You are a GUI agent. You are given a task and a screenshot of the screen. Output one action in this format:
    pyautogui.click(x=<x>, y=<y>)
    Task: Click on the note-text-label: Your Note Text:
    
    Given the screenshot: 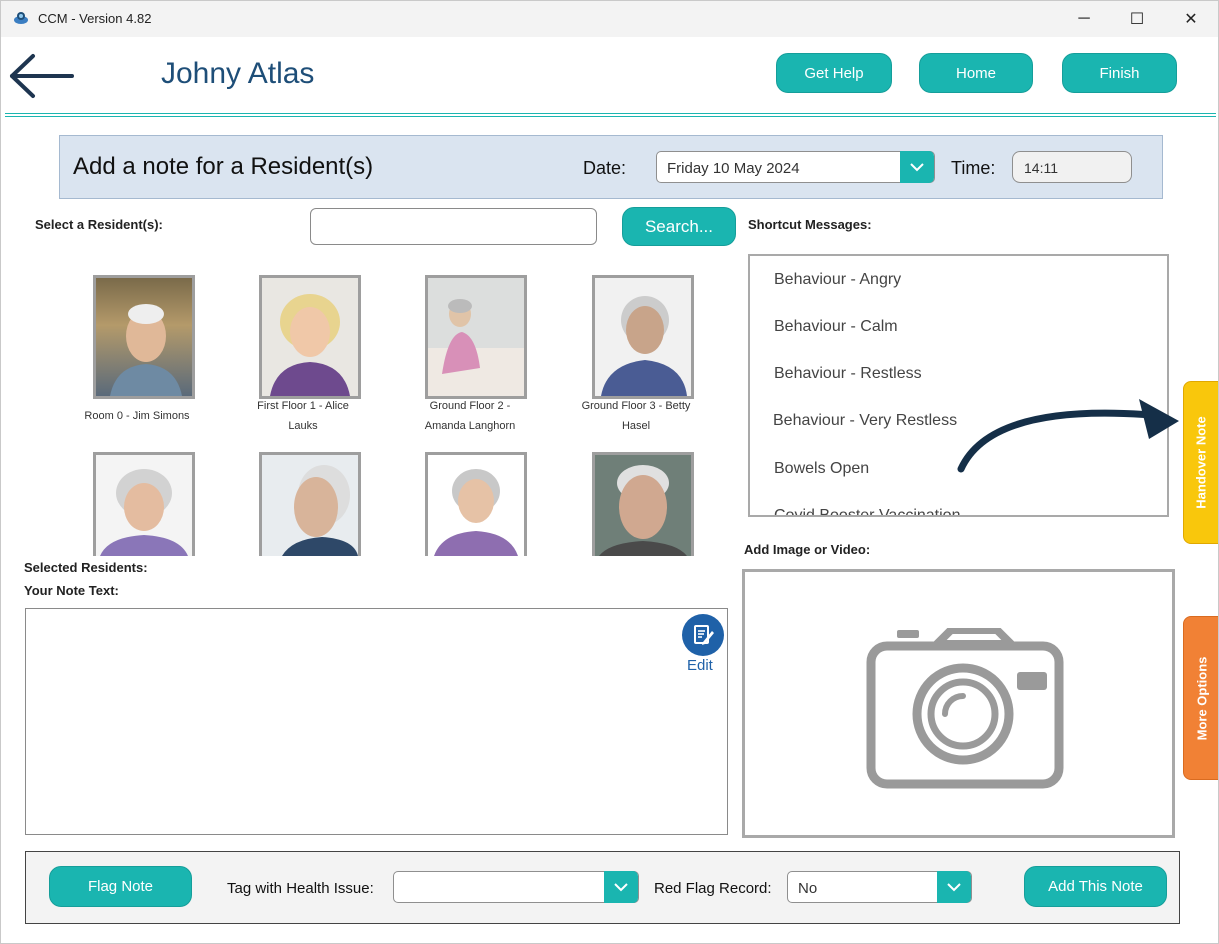 What is the action you would take?
    pyautogui.click(x=71, y=590)
    